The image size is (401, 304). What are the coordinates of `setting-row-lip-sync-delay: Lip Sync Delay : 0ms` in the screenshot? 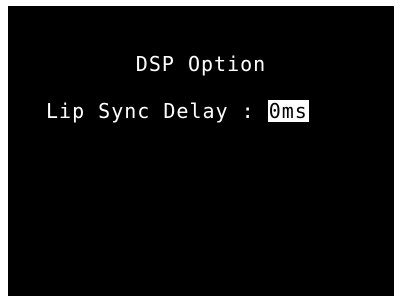 It's located at (177, 111).